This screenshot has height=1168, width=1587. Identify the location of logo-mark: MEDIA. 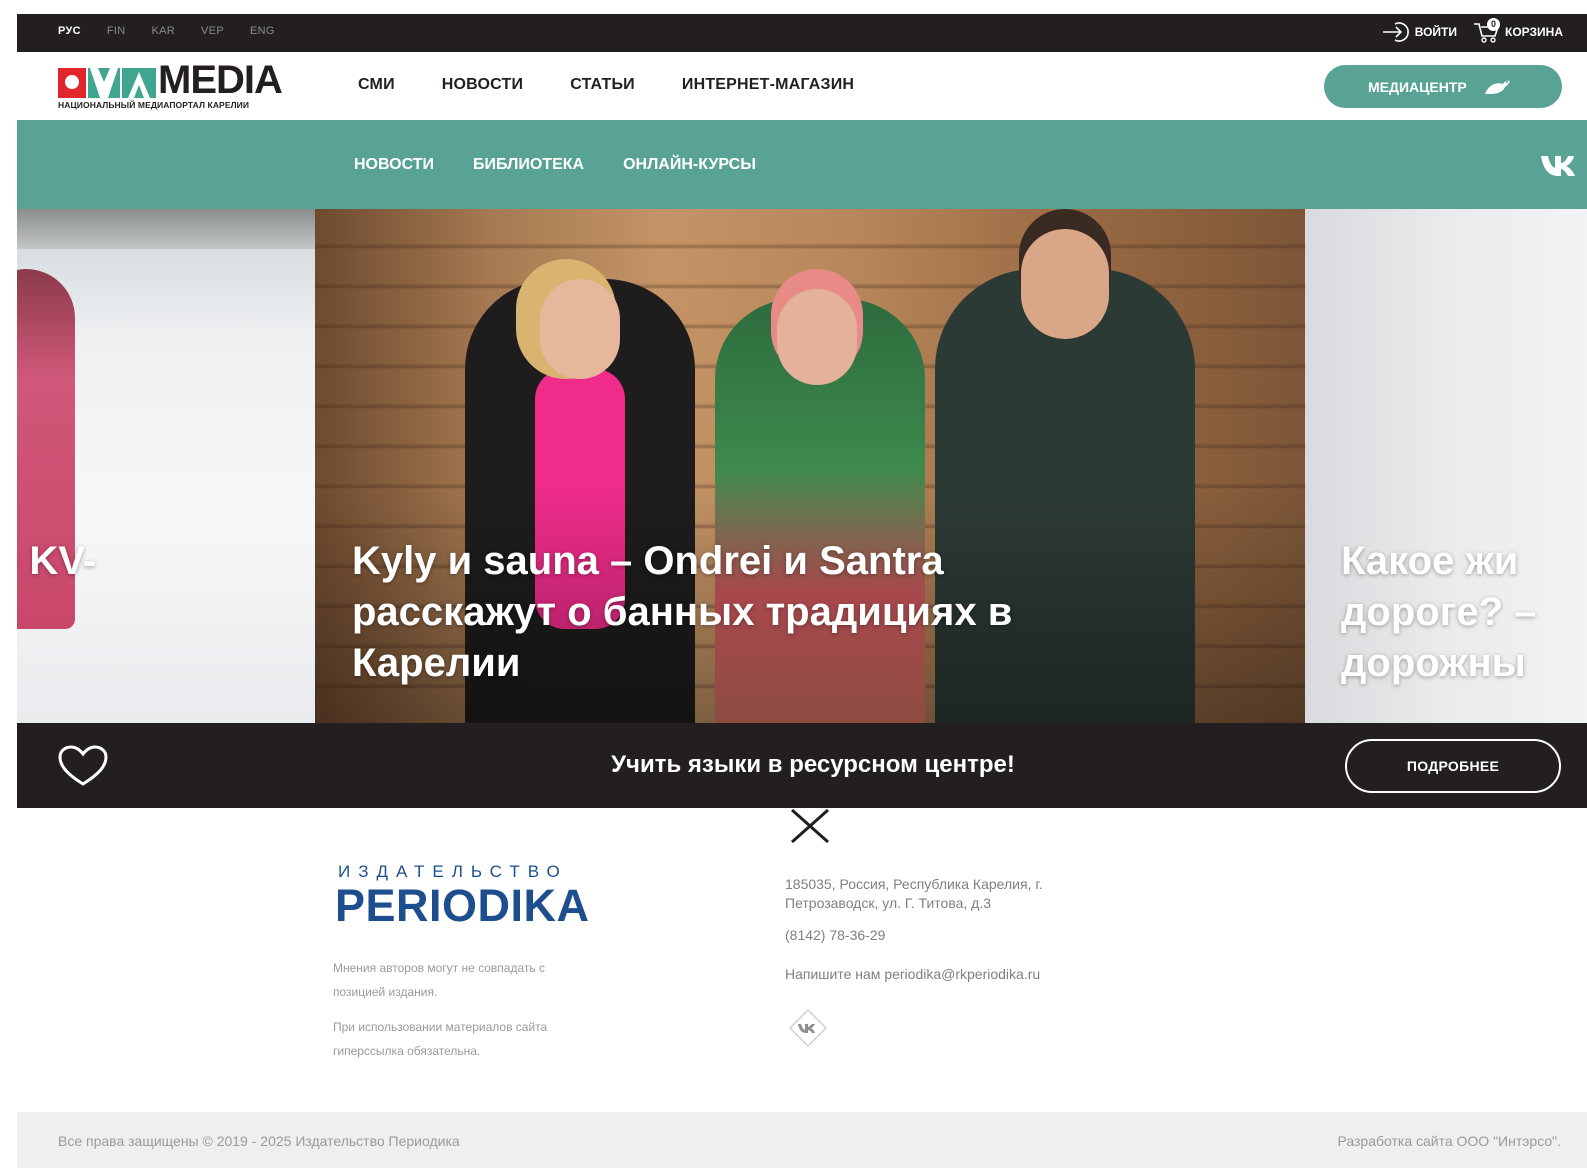
(178, 80).